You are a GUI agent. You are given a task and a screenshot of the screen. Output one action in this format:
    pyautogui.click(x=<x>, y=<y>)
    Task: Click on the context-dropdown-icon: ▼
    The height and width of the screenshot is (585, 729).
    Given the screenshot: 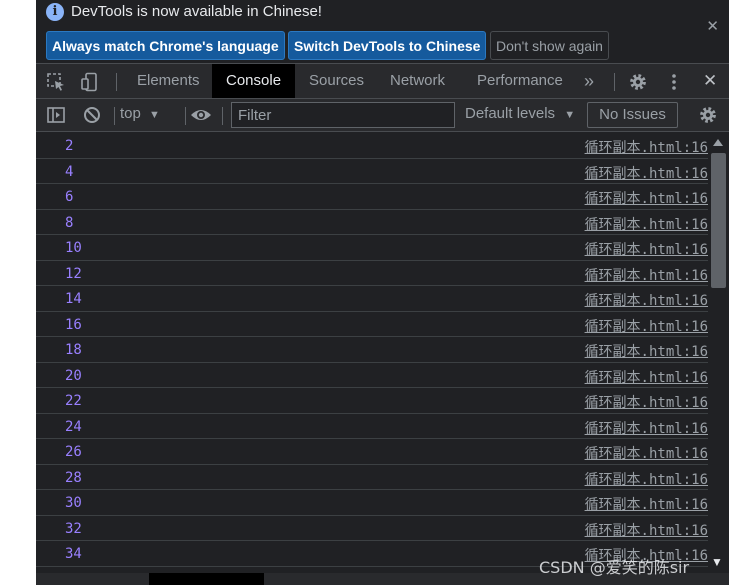 What is the action you would take?
    pyautogui.click(x=154, y=115)
    